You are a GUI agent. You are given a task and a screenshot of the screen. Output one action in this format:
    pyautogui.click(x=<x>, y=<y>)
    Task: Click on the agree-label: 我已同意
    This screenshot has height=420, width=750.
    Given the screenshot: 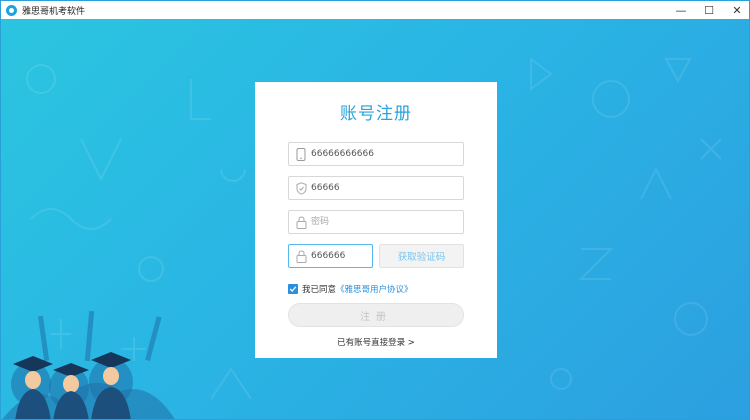 What is the action you would take?
    pyautogui.click(x=319, y=290)
    